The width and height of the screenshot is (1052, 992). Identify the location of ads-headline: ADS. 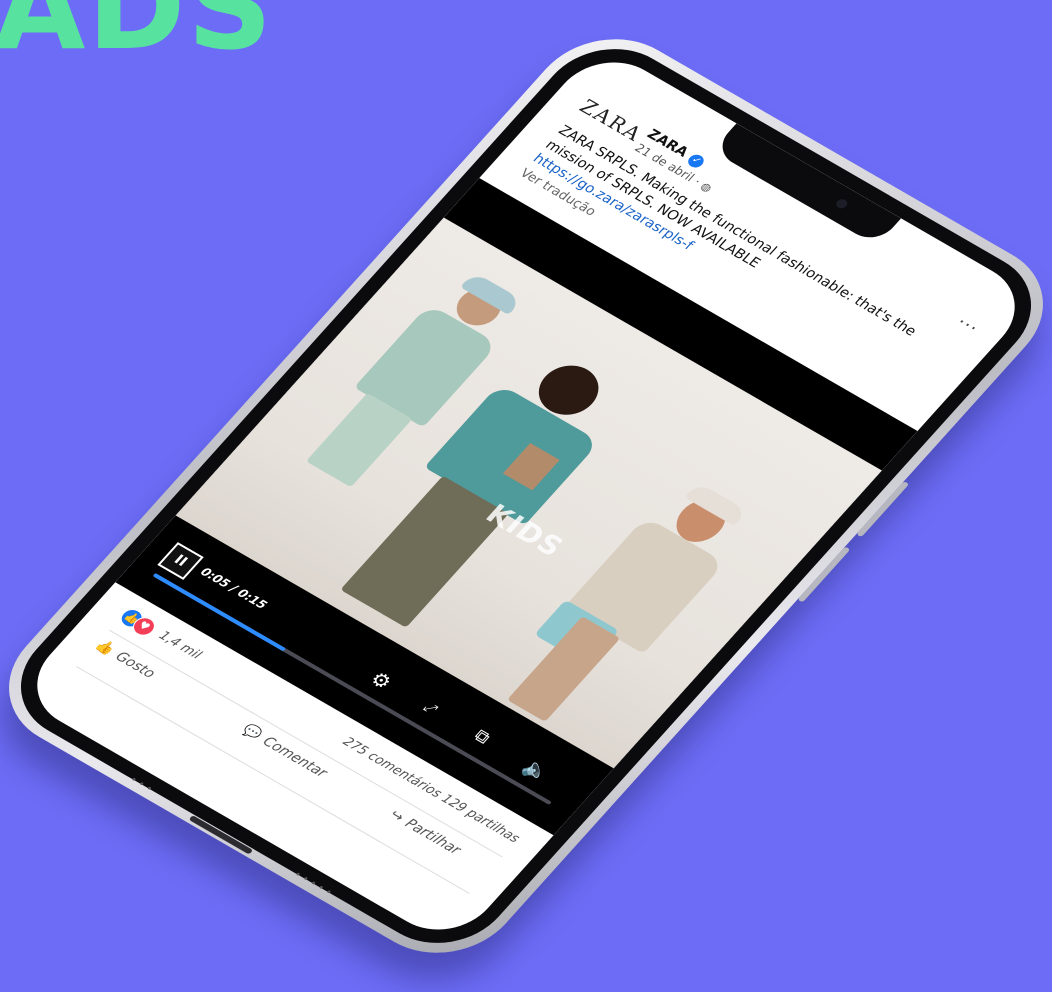
(137, 38).